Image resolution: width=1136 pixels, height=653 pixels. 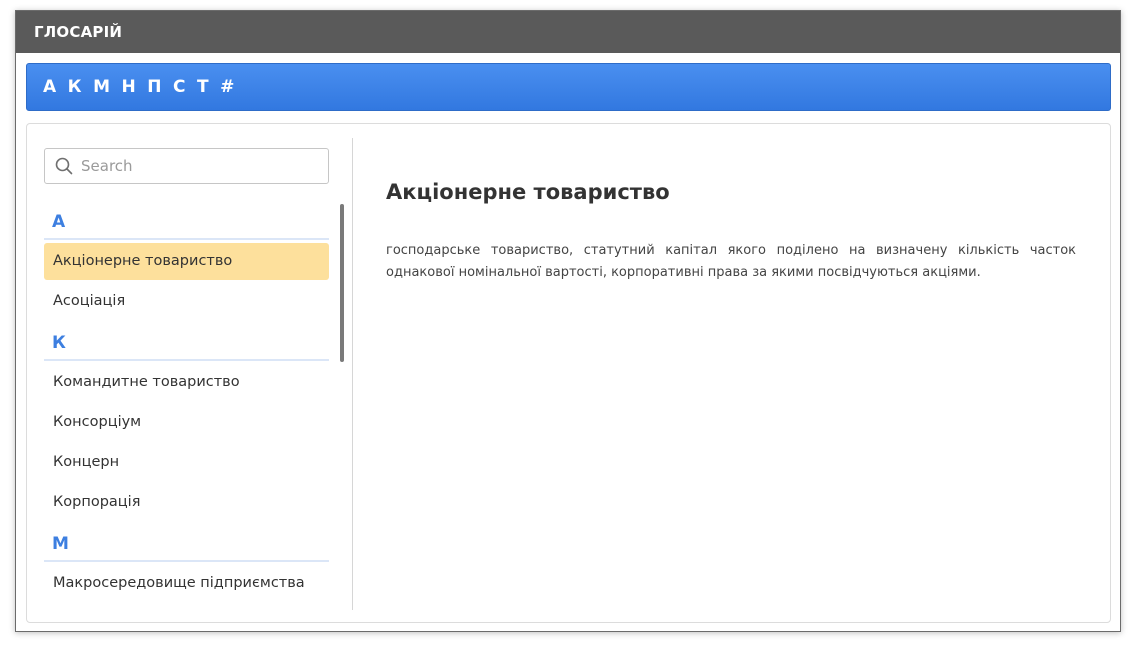 What do you see at coordinates (186, 301) in the screenshot?
I see `term-item: Асоціація` at bounding box center [186, 301].